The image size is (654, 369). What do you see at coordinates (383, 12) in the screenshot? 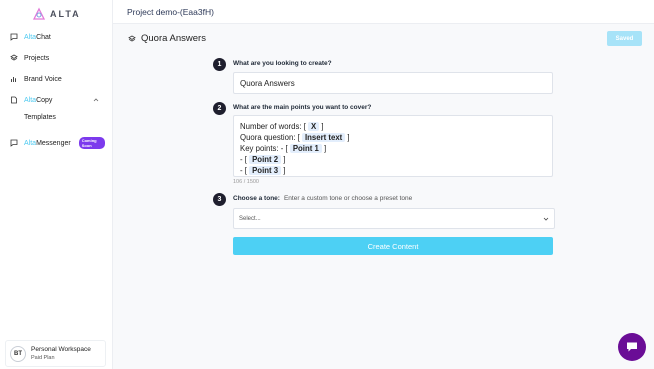
I see `topbar: Project demo-(Eaa3fH)` at bounding box center [383, 12].